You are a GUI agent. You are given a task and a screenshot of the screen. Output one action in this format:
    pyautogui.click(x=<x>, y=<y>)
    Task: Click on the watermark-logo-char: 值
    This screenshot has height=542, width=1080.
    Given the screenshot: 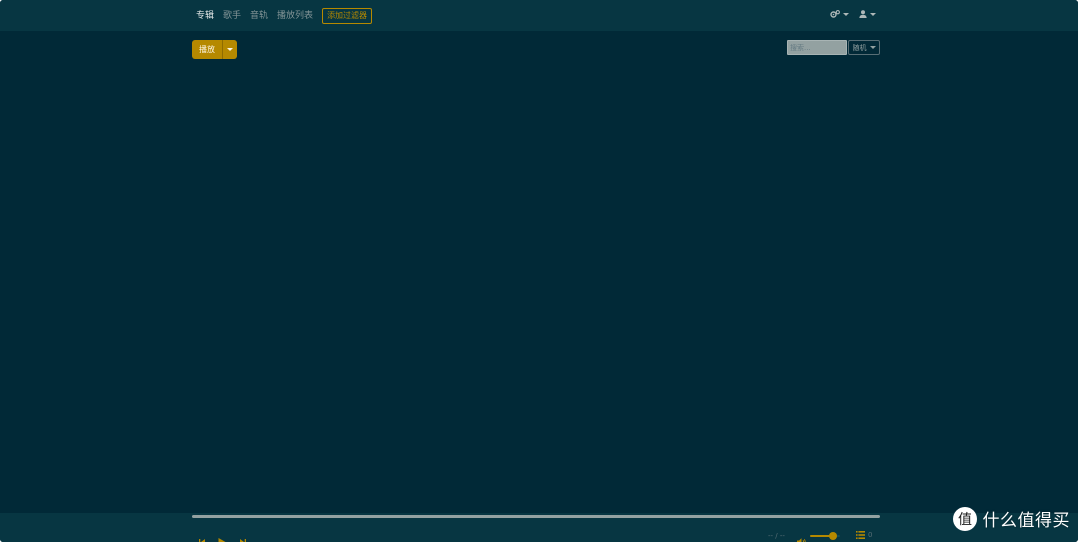 What is the action you would take?
    pyautogui.click(x=965, y=520)
    